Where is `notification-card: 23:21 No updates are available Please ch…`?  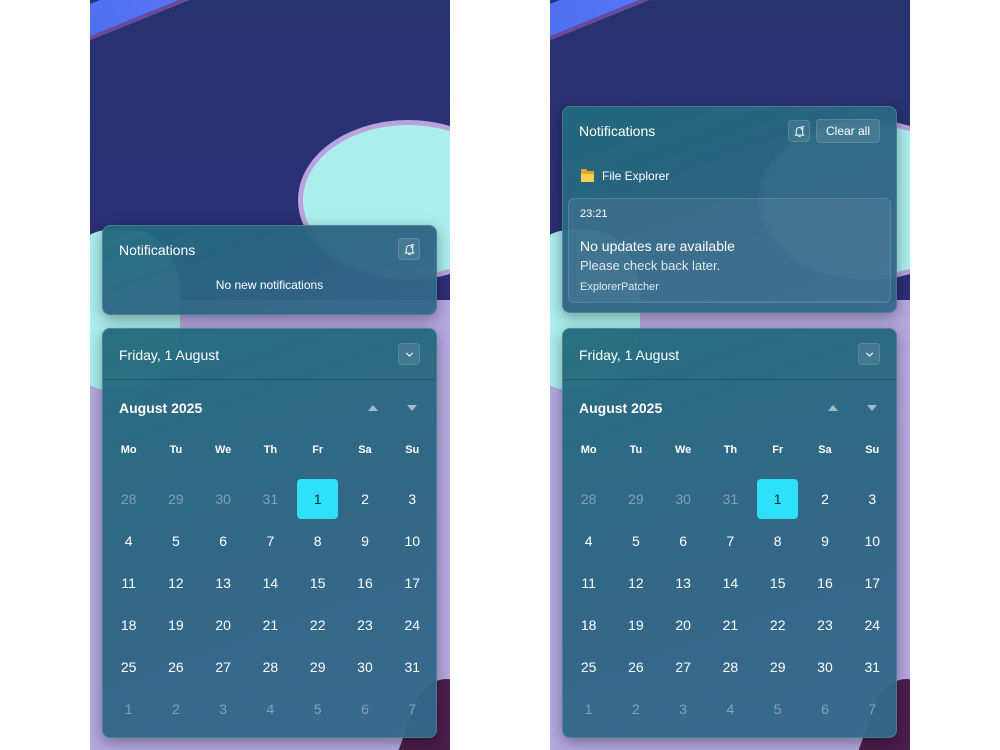 notification-card: 23:21 No updates are available Please ch… is located at coordinates (729, 250).